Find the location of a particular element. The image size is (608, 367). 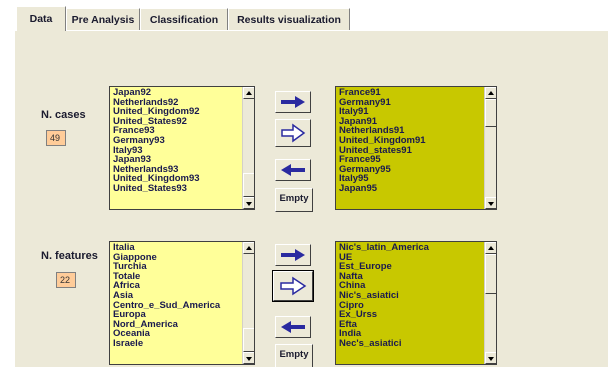

features-available-item: Asia is located at coordinates (176, 296).